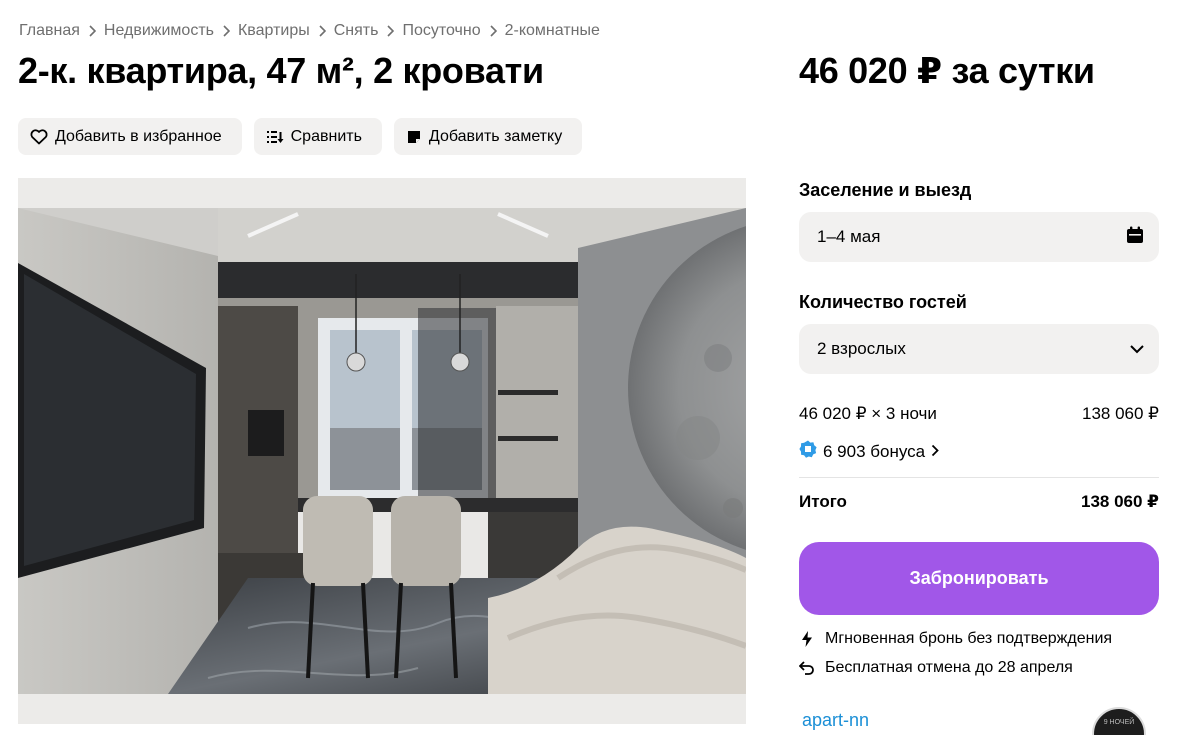  What do you see at coordinates (1119, 501) in the screenshot?
I see `total-value: 138 060 ₽` at bounding box center [1119, 501].